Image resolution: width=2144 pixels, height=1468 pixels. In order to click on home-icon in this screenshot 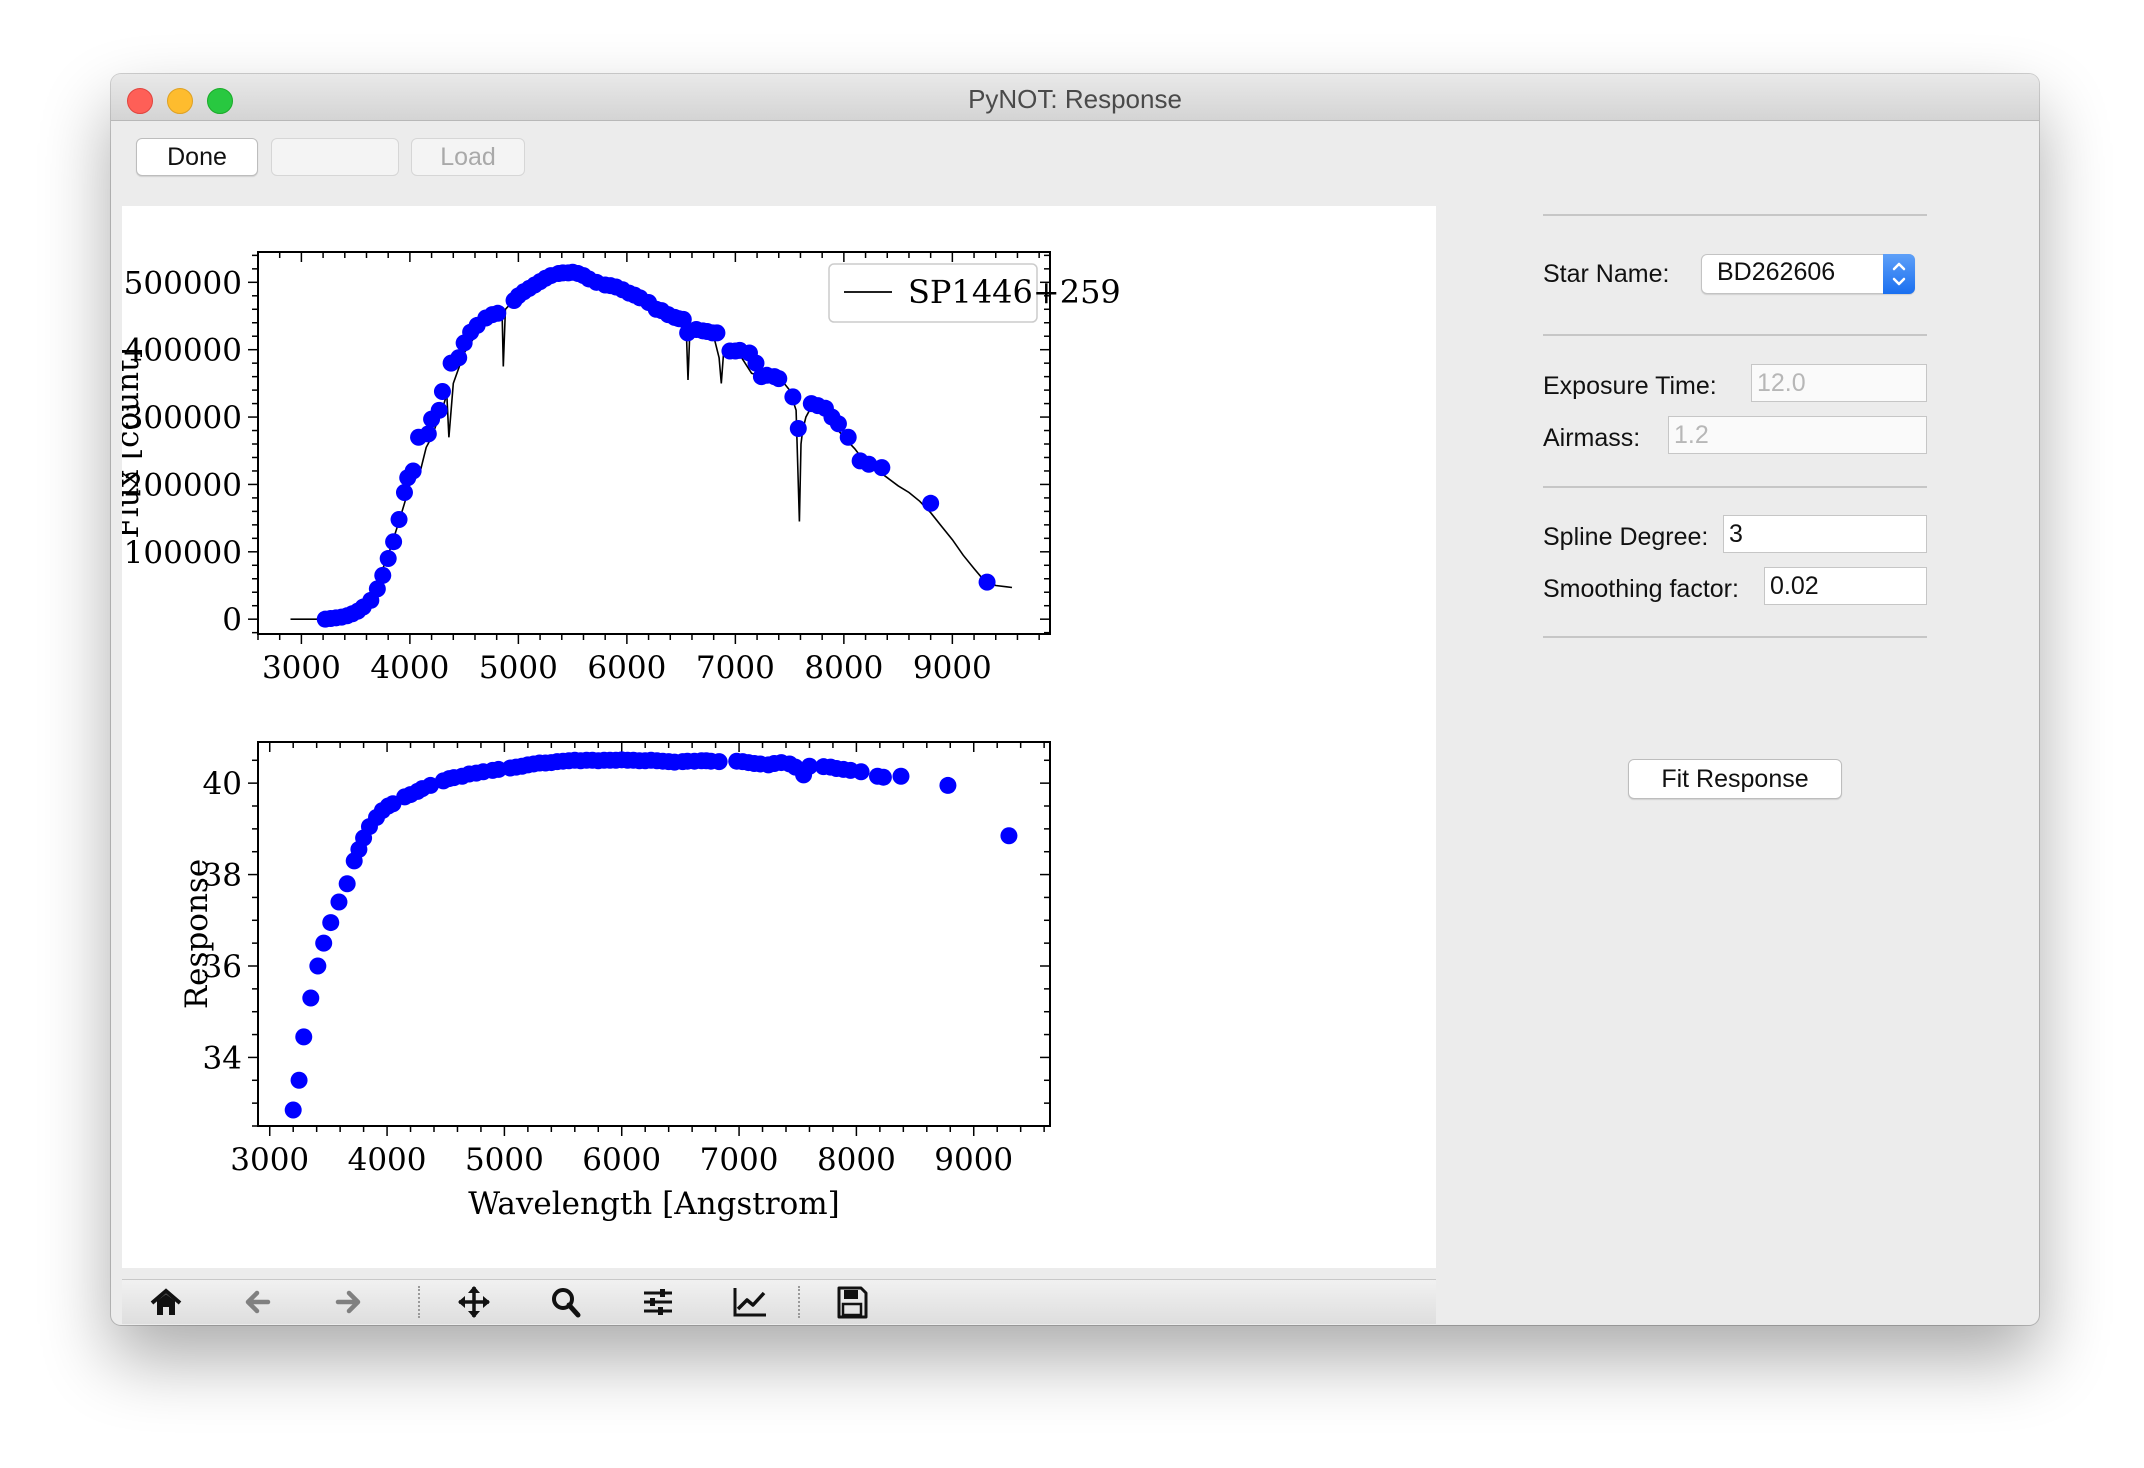, I will do `click(166, 1302)`.